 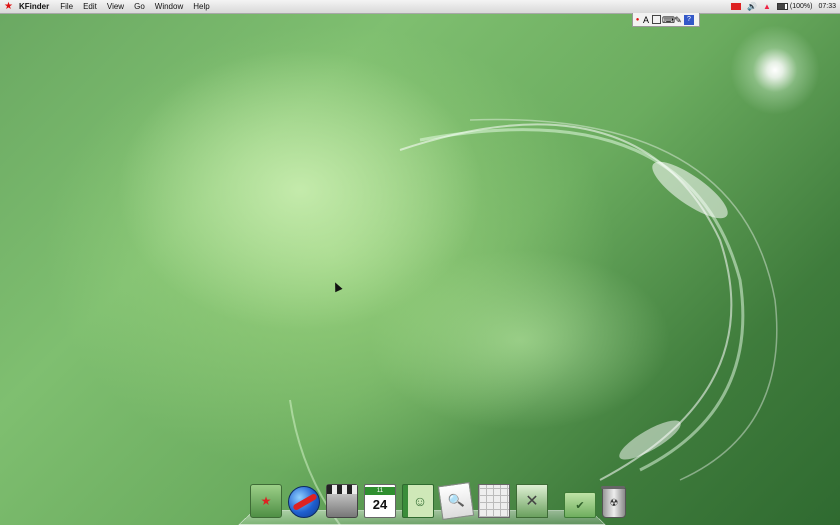 I want to click on menu-edit: Edit, so click(x=90, y=6).